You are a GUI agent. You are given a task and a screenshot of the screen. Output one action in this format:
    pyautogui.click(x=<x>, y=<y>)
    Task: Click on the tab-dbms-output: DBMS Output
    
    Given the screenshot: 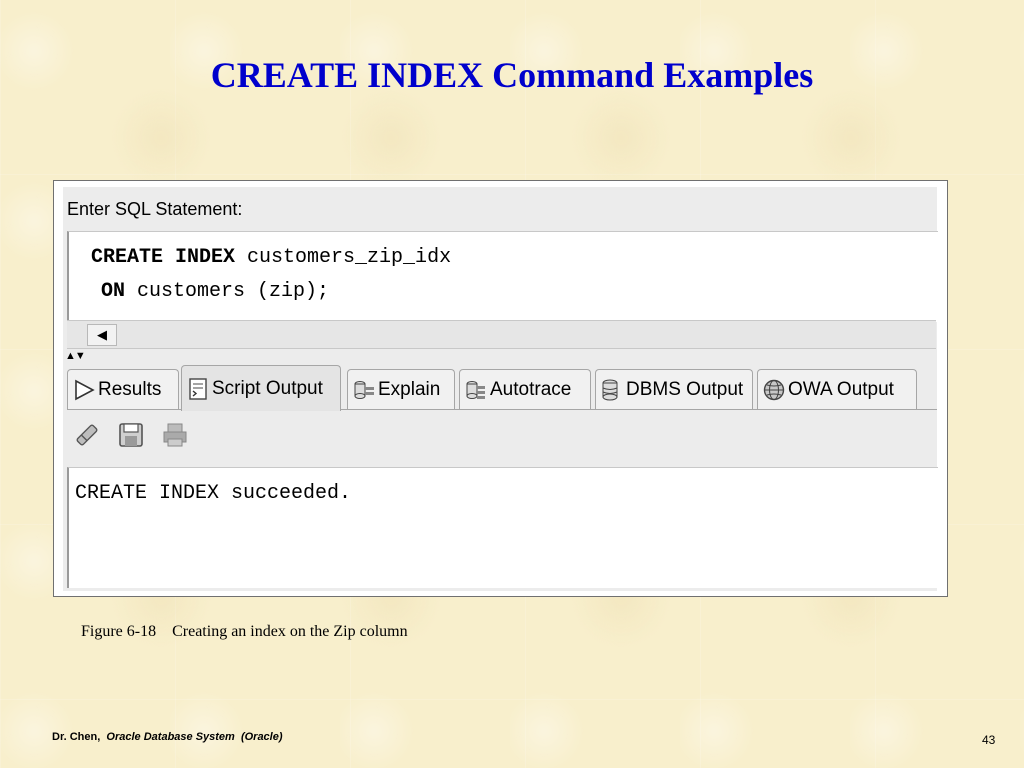 What is the action you would take?
    pyautogui.click(x=674, y=389)
    